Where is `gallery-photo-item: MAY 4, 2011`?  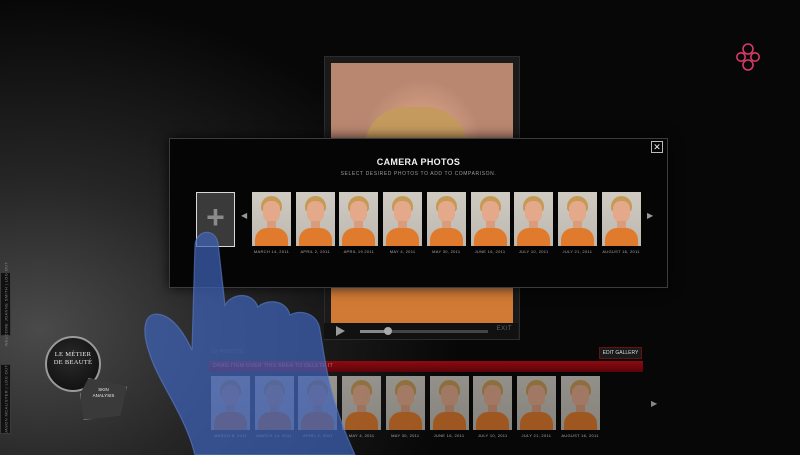
gallery-photo-item: MAY 4, 2011 is located at coordinates (362, 407).